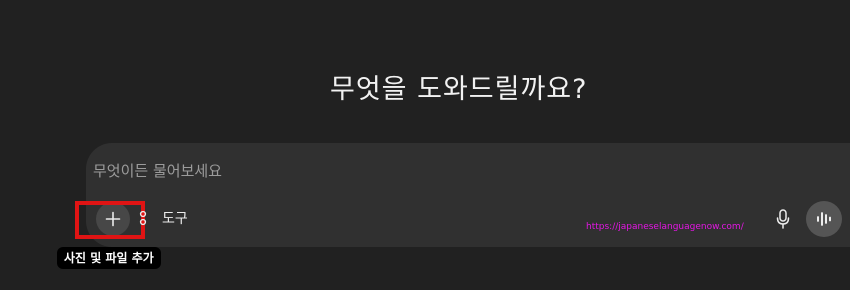 Image resolution: width=850 pixels, height=290 pixels. Describe the element at coordinates (109, 258) in the screenshot. I see `add-attachment-tooltip: 사진 및 파일 추가` at that location.